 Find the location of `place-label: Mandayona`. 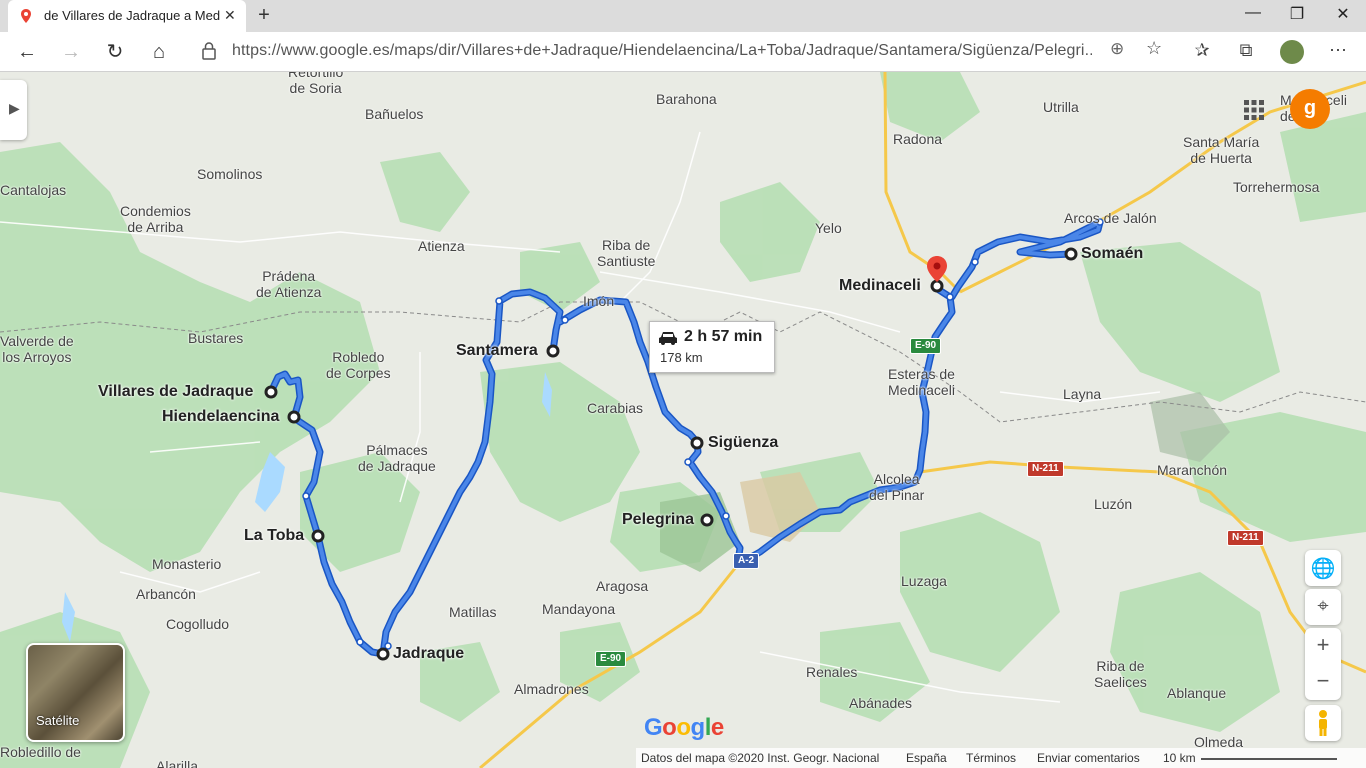

place-label: Mandayona is located at coordinates (579, 609).